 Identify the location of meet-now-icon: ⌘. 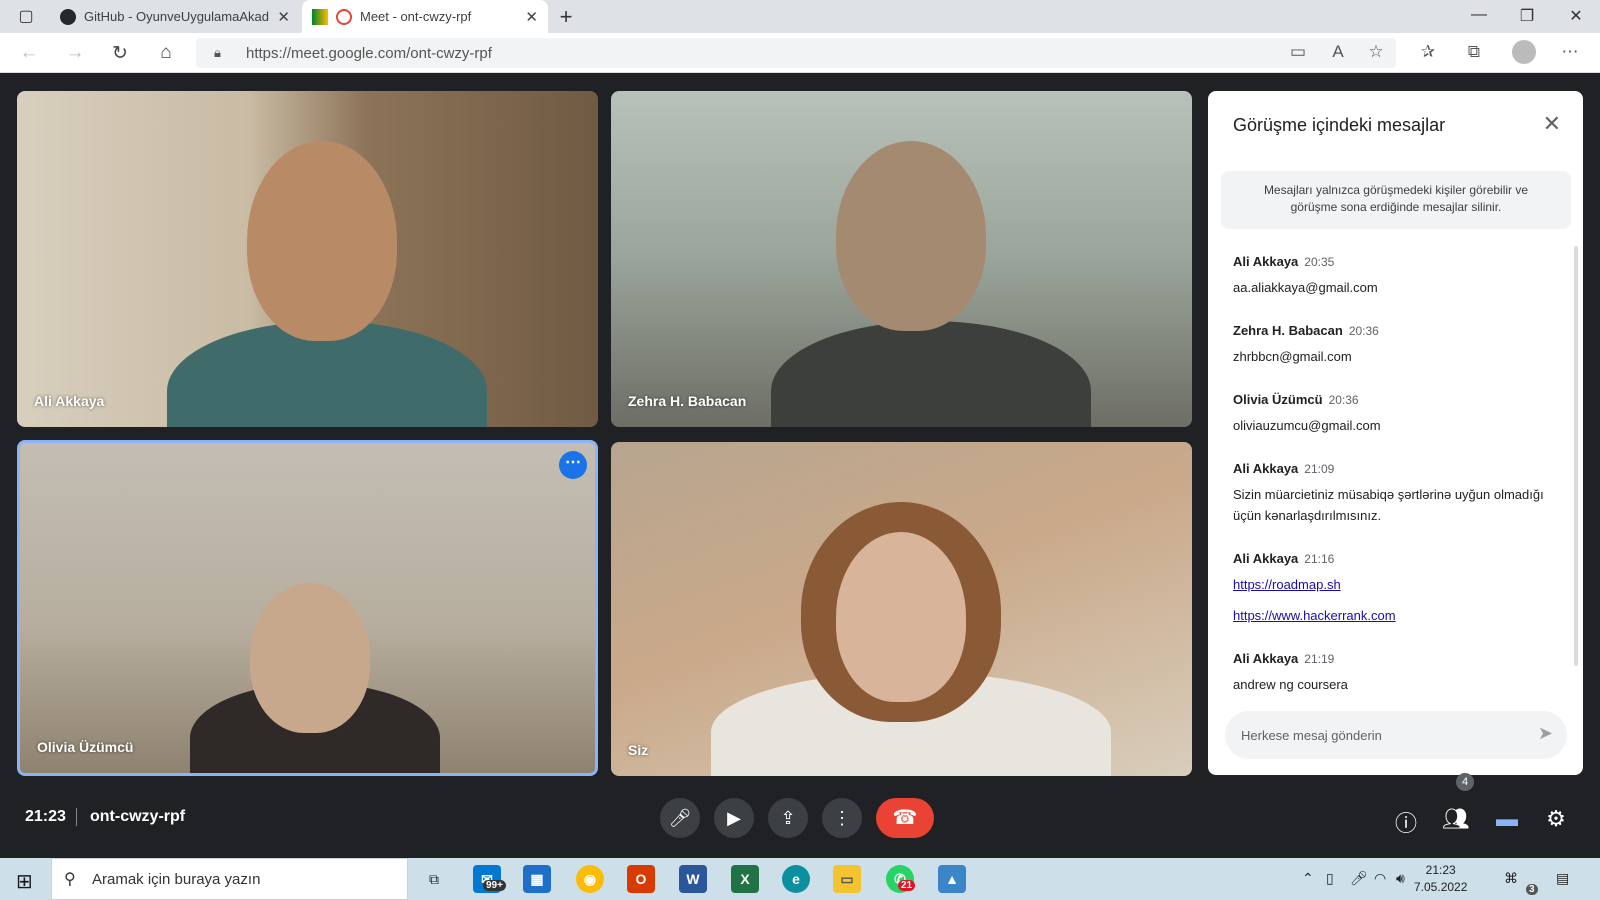
(1511, 878).